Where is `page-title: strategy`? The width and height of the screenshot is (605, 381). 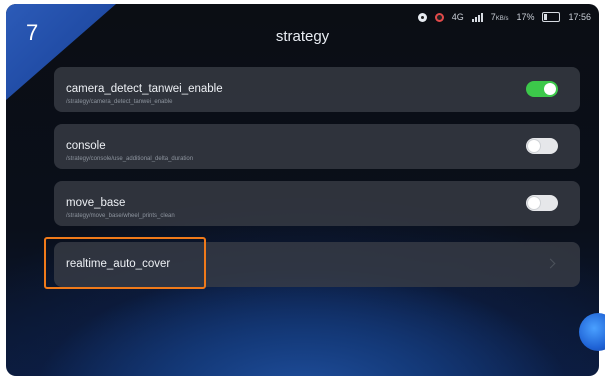
page-title: strategy is located at coordinates (302, 36).